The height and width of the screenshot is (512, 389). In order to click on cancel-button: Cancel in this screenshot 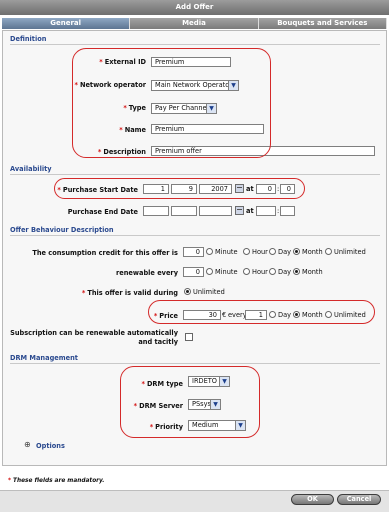, I will do `click(359, 499)`.